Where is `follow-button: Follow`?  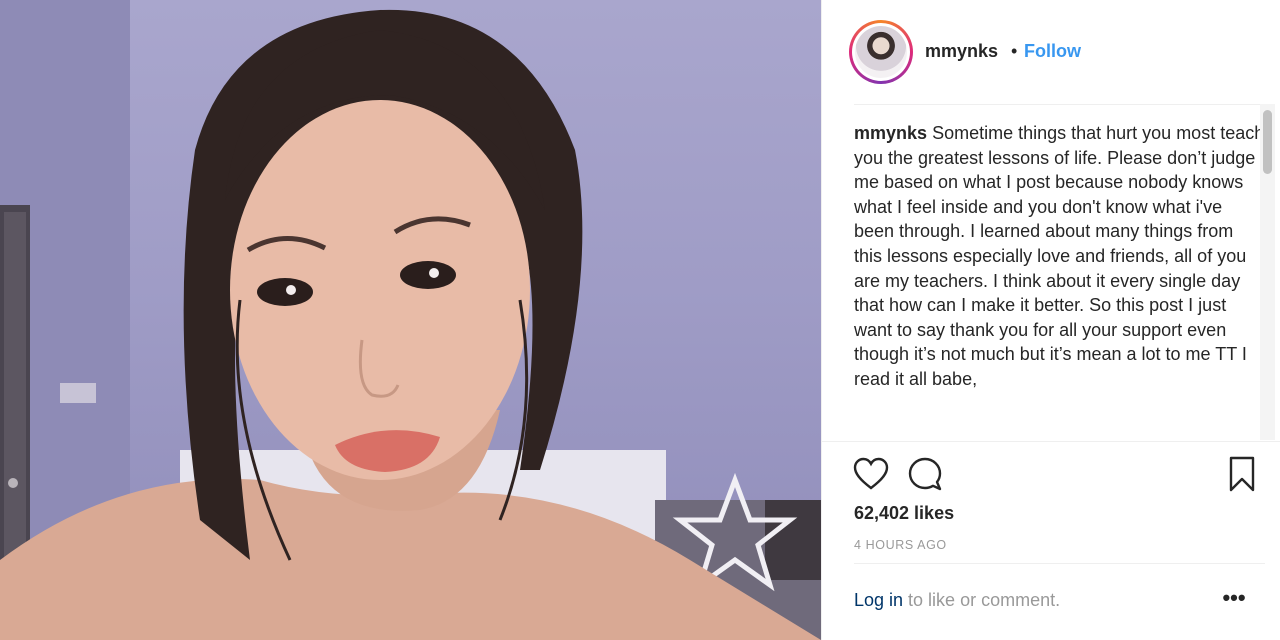 follow-button: Follow is located at coordinates (1052, 51).